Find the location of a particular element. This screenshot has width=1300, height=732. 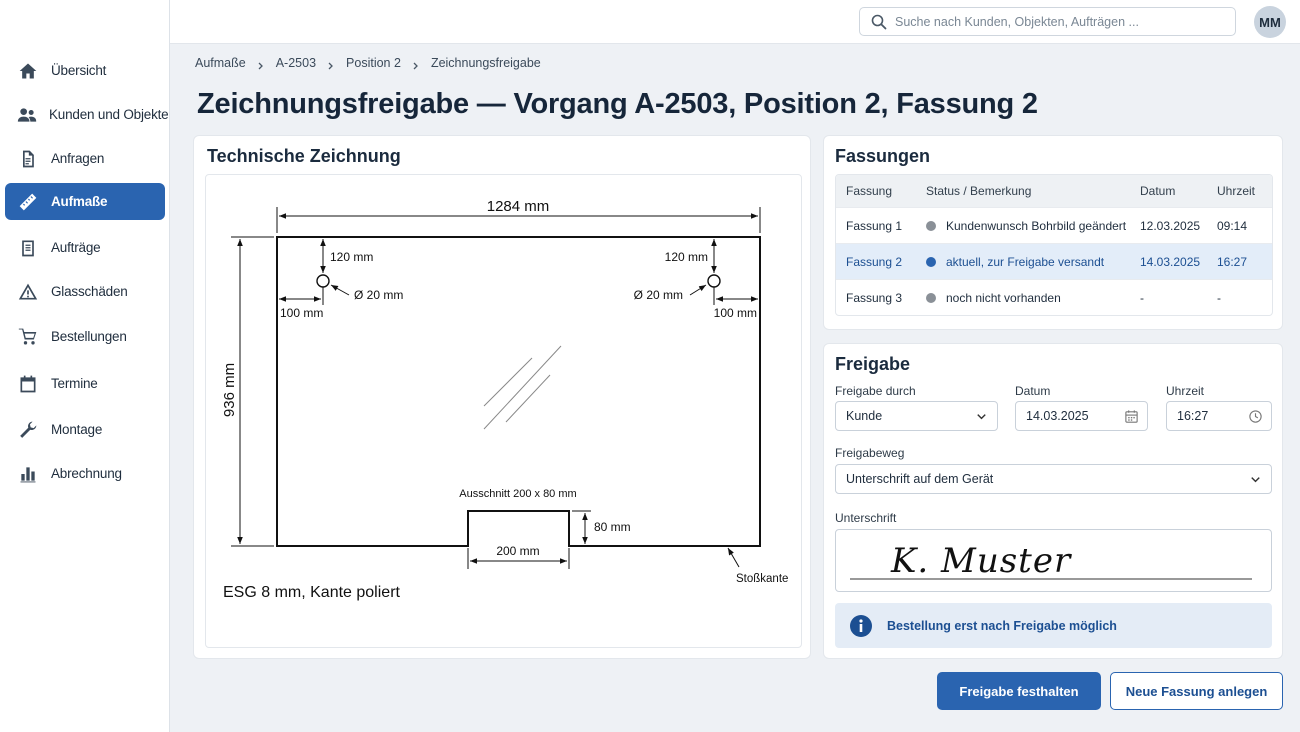

sidebar-item-glasschaeden: Glasschäden is located at coordinates (85, 291).